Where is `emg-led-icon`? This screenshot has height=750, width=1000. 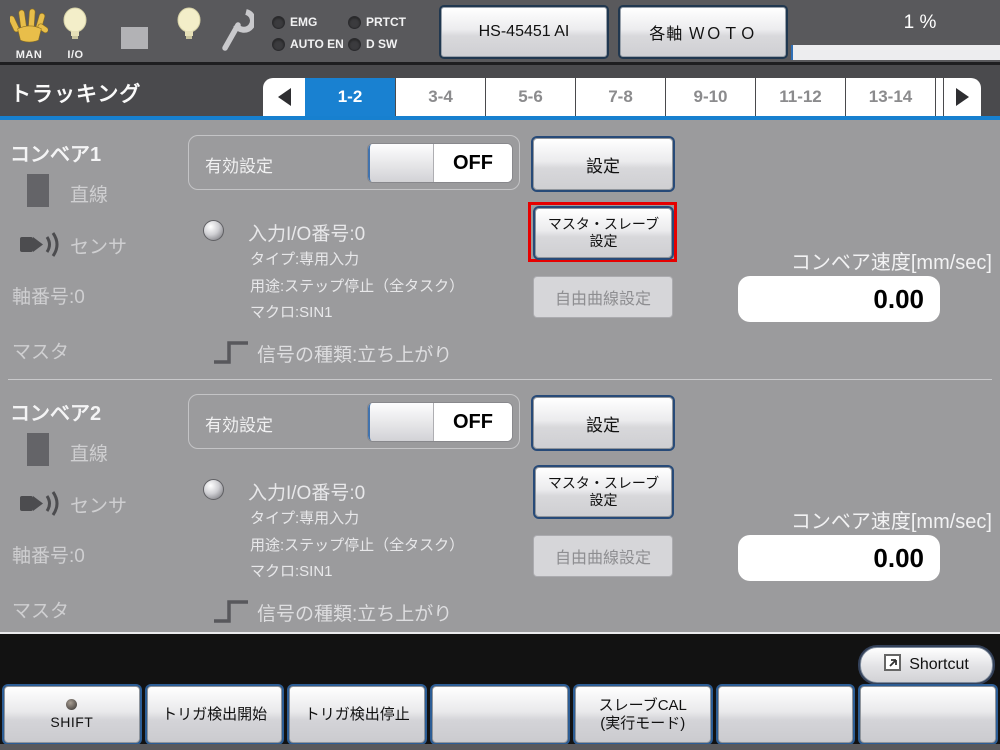
emg-led-icon is located at coordinates (278, 22).